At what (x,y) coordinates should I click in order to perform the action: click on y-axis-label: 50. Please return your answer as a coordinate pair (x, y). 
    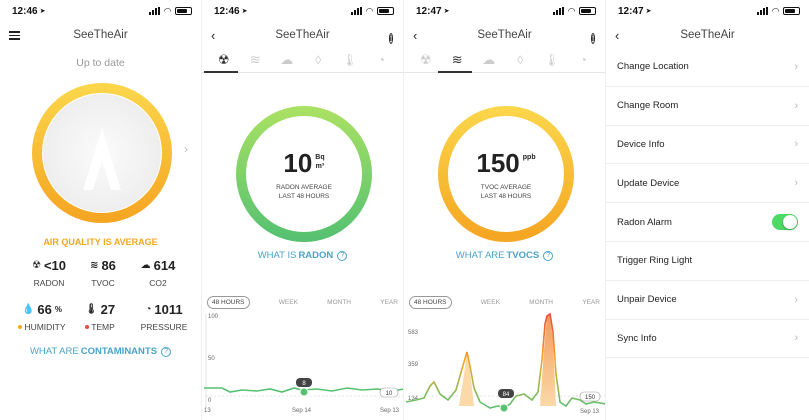
    Looking at the image, I should click on (211, 359).